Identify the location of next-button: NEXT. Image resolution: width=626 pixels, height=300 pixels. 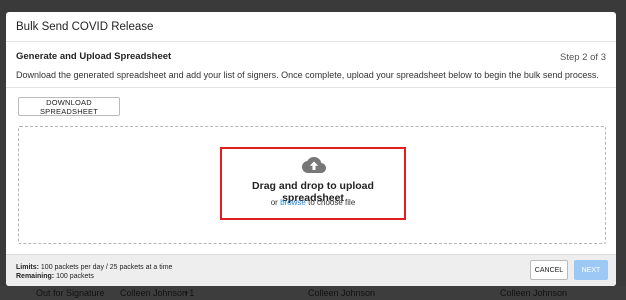
(591, 270).